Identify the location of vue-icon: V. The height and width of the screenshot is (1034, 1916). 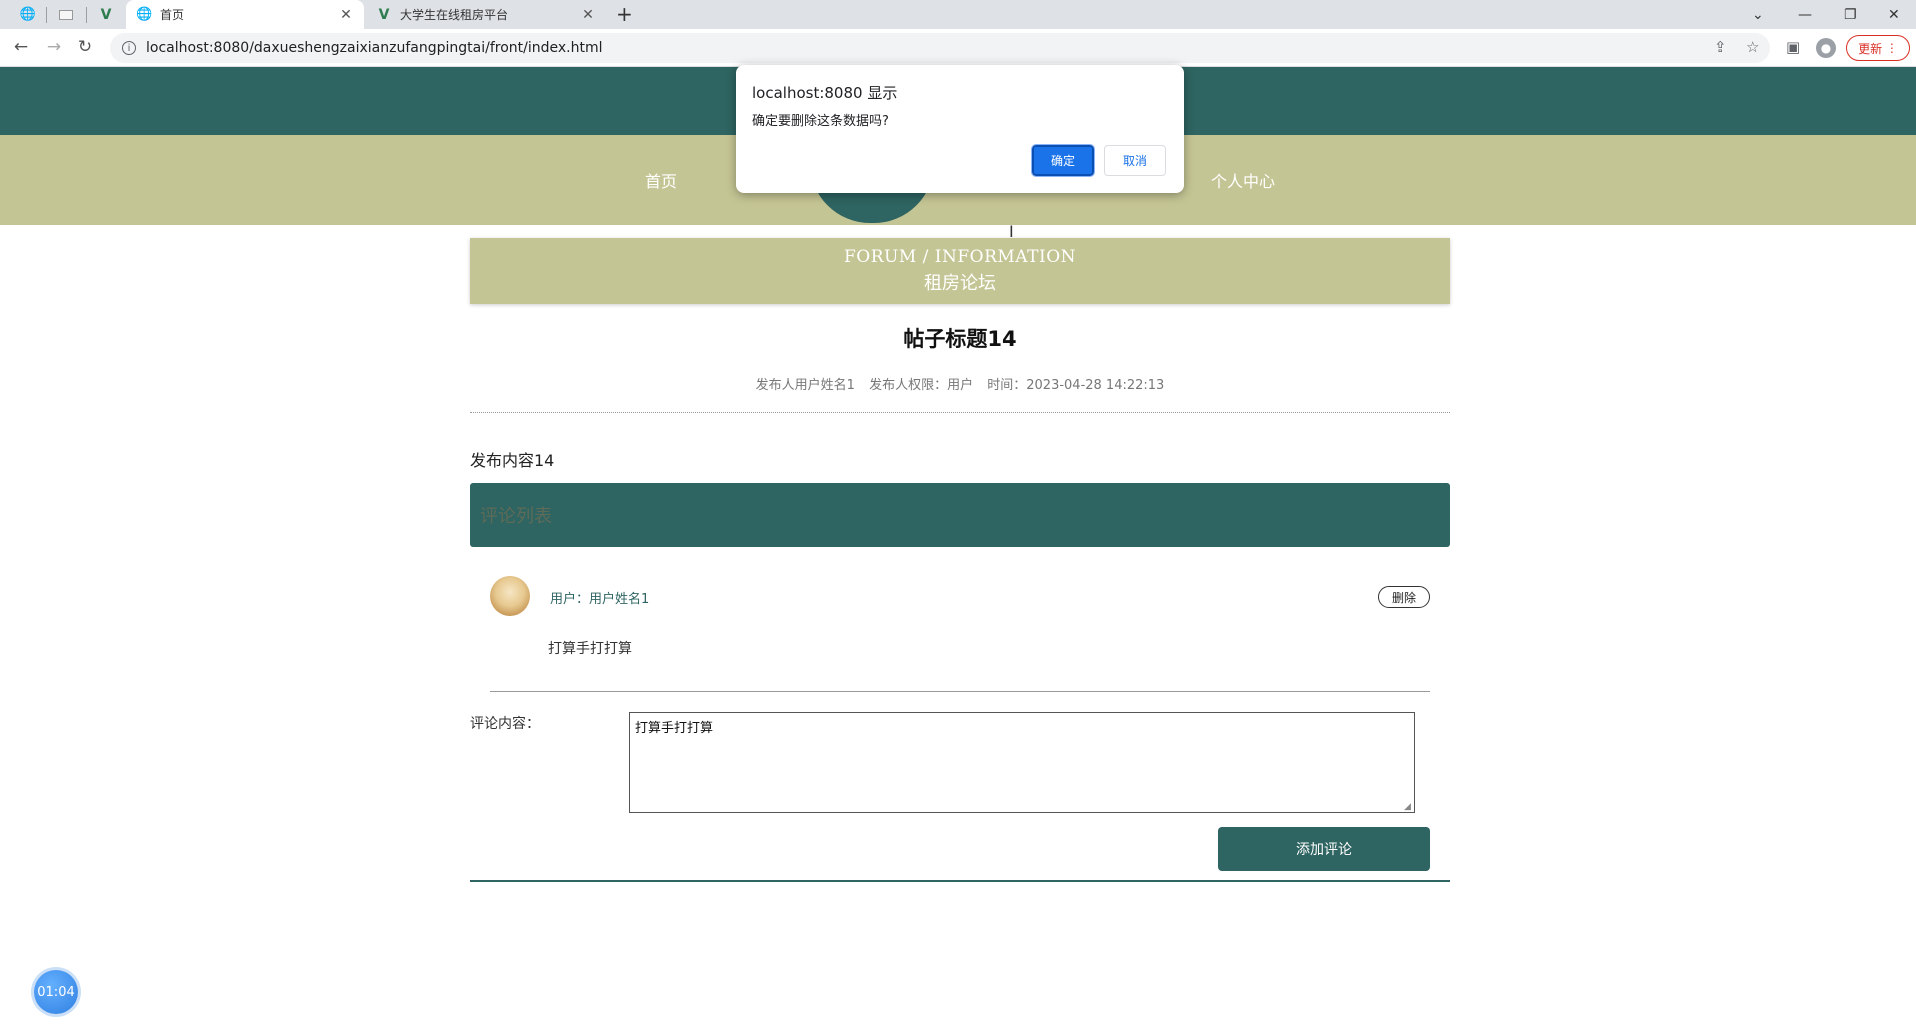
(384, 14).